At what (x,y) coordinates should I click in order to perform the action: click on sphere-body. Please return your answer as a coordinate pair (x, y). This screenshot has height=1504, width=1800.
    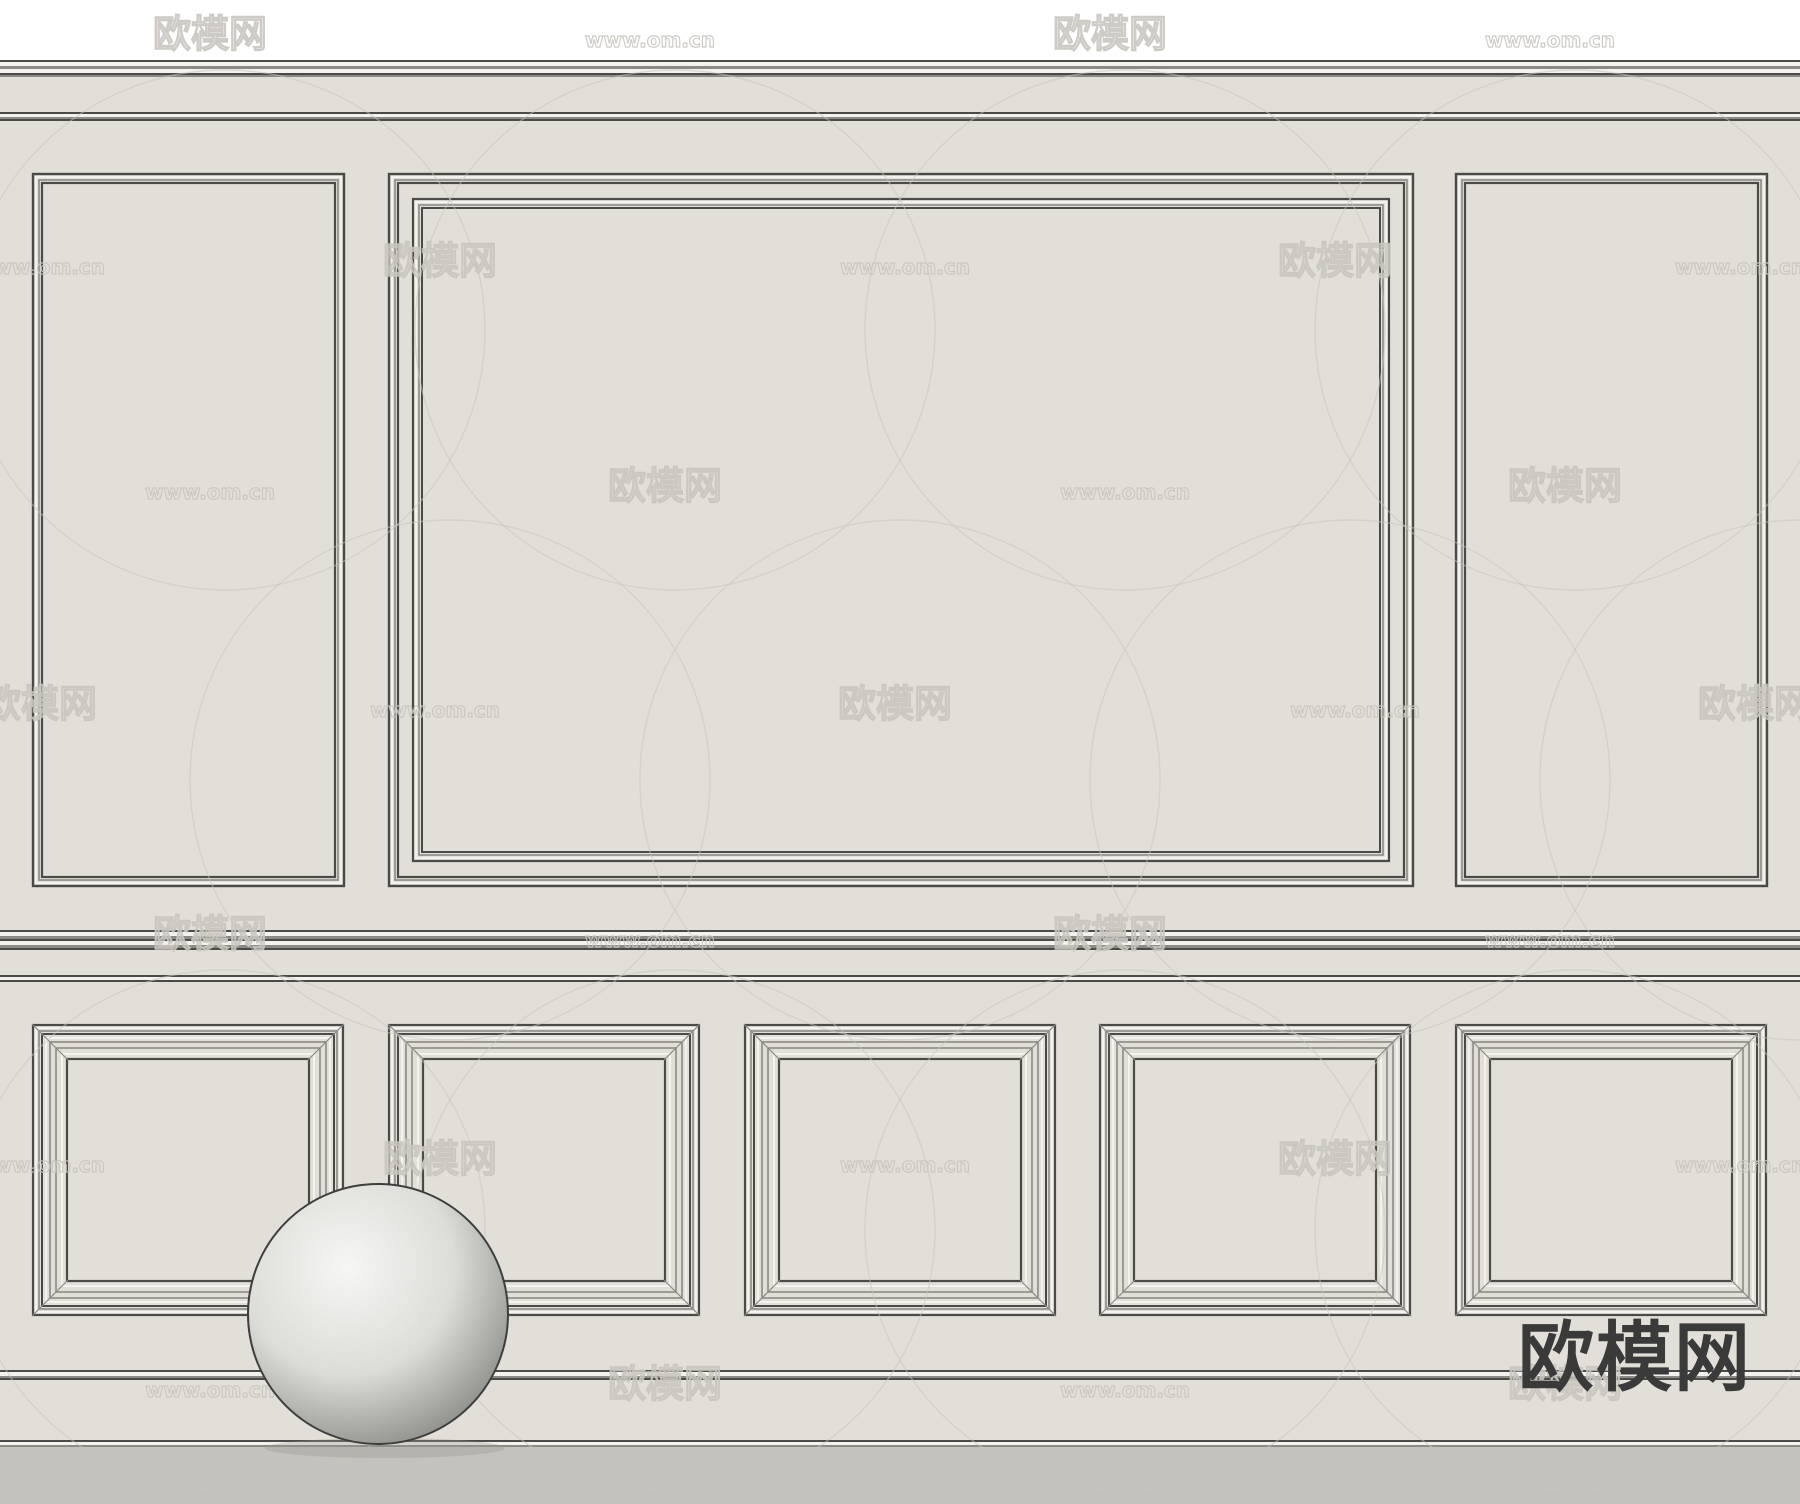
    Looking at the image, I should click on (378, 1314).